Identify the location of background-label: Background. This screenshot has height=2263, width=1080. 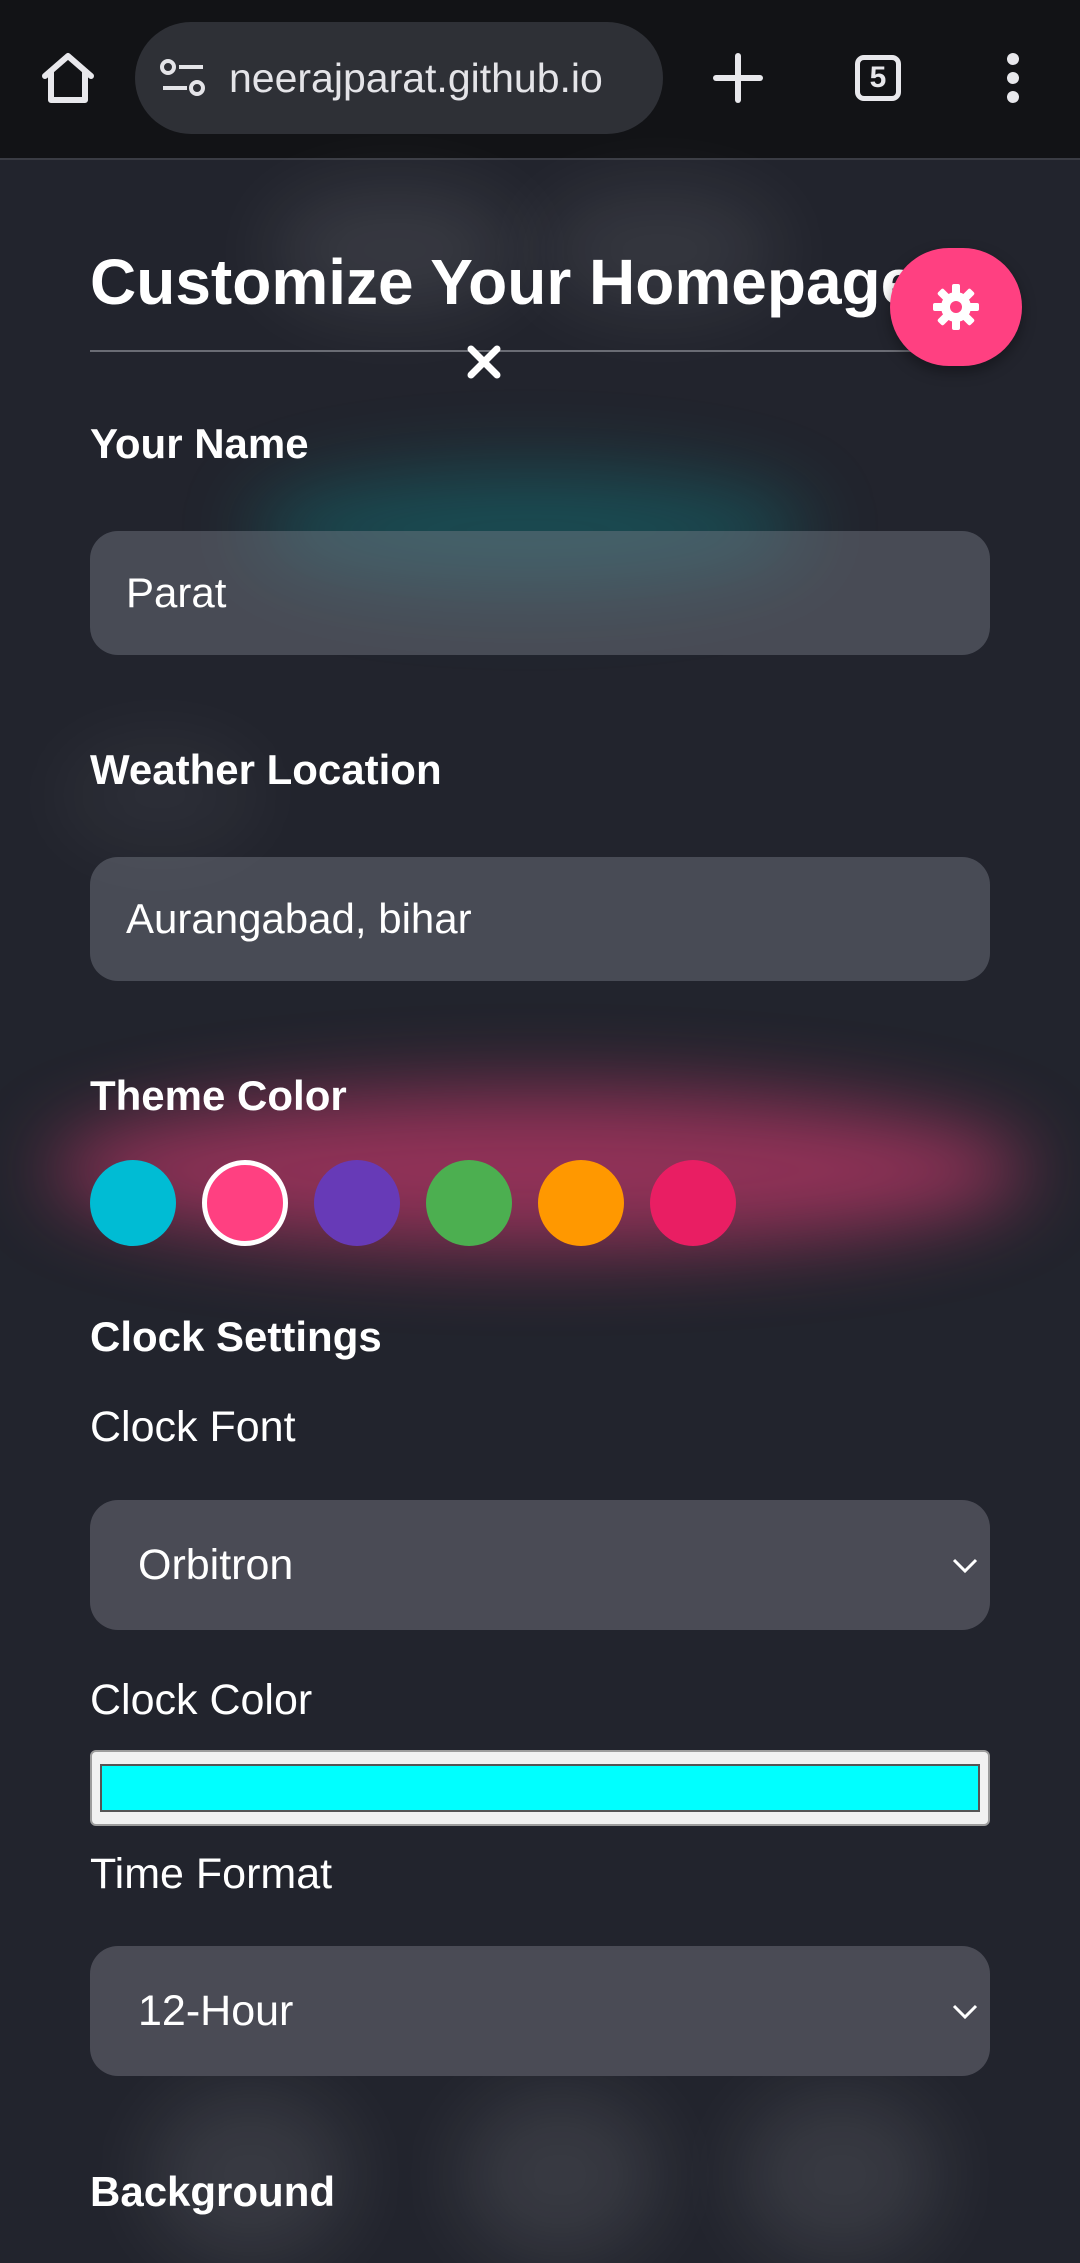
(213, 2191).